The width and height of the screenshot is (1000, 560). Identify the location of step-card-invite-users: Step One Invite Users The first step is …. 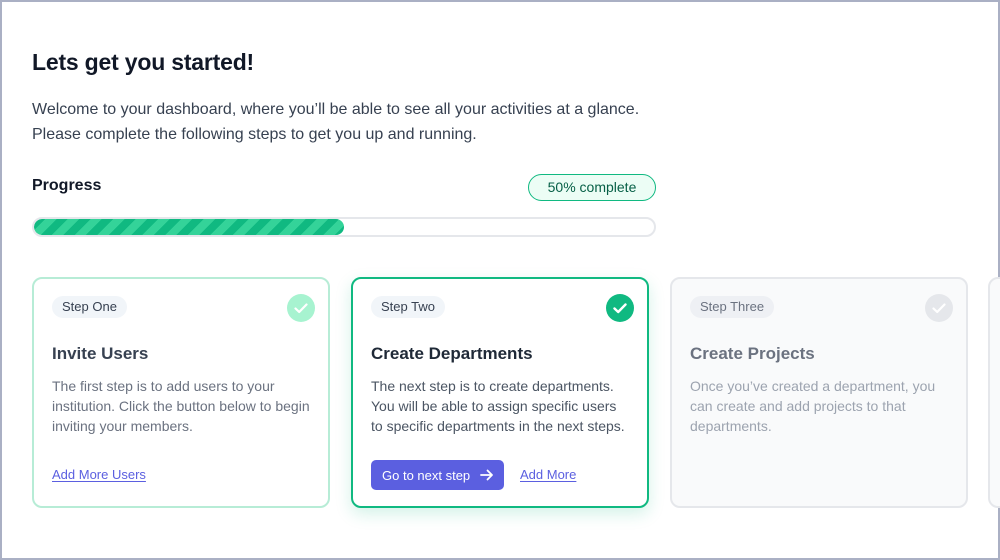
(181, 392).